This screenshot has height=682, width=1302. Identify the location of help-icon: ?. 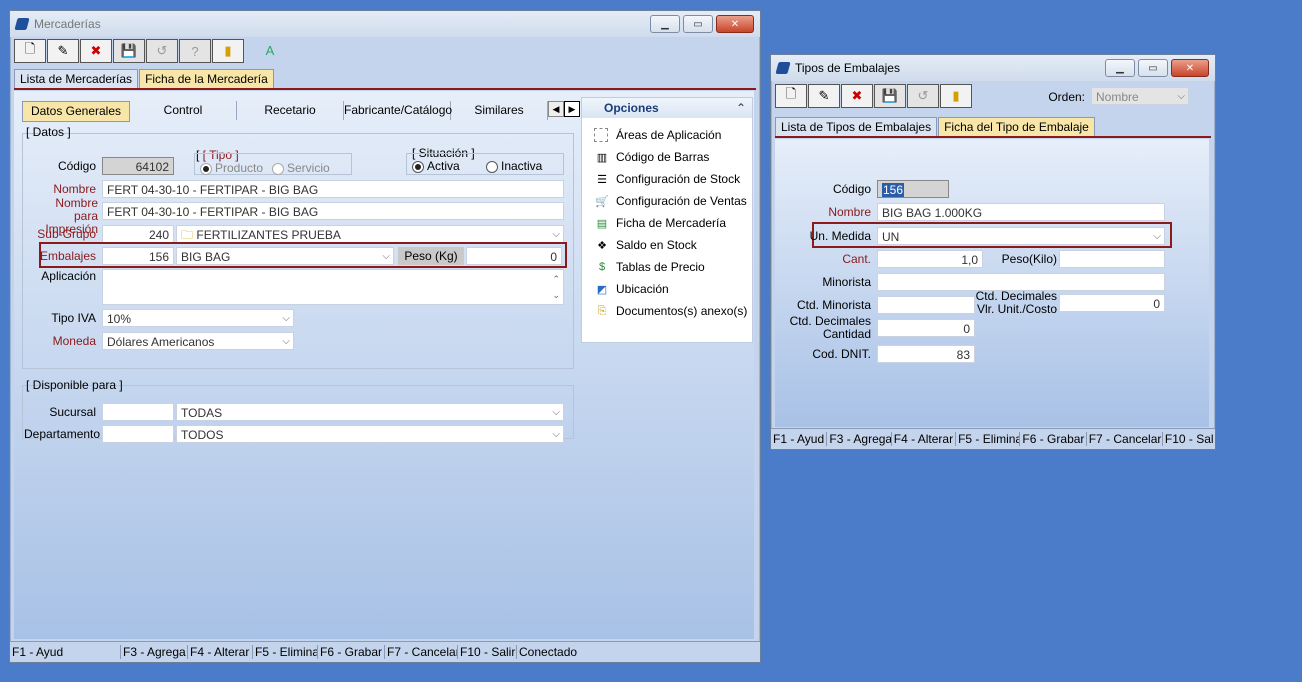
(195, 51).